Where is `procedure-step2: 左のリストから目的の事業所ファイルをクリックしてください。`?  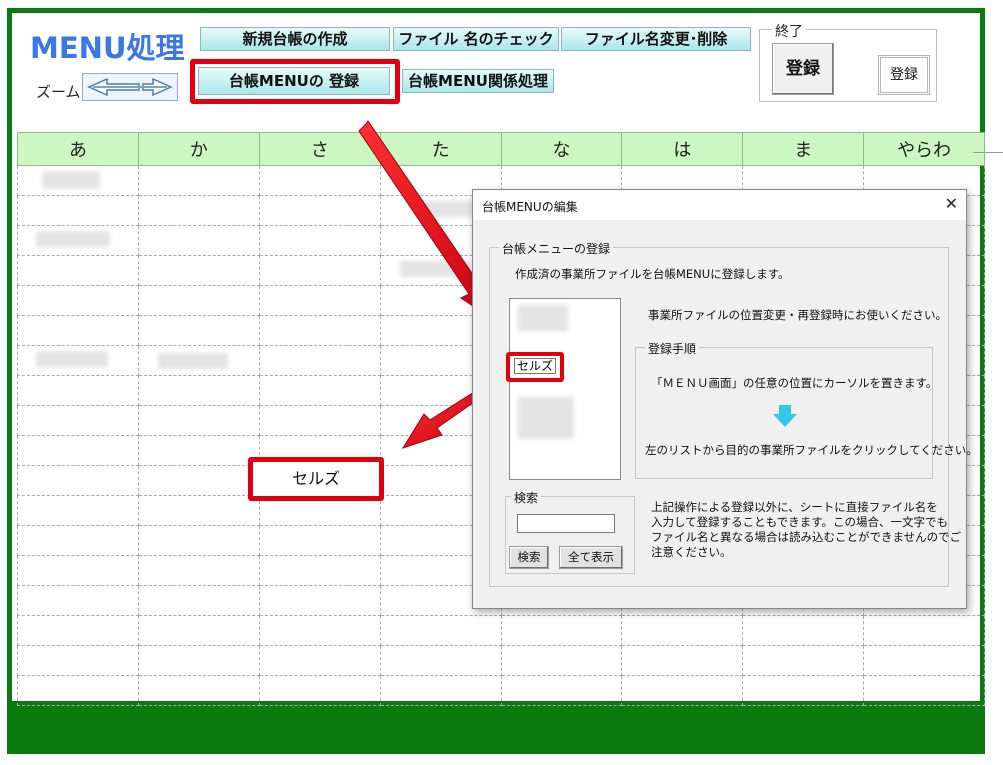
procedure-step2: 左のリストから目的の事業所ファイルをクリックしてください。 is located at coordinates (811, 450).